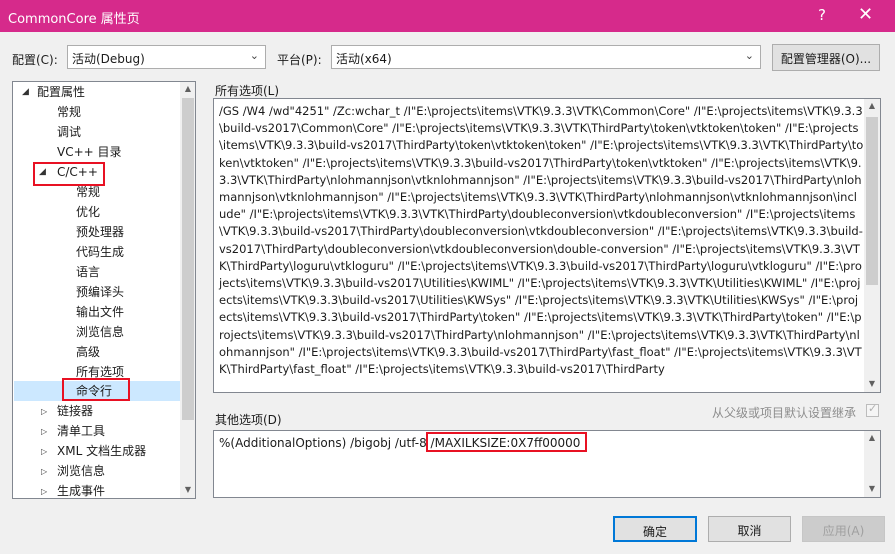  What do you see at coordinates (74, 19) in the screenshot?
I see `window-title: CommonCore 属性页` at bounding box center [74, 19].